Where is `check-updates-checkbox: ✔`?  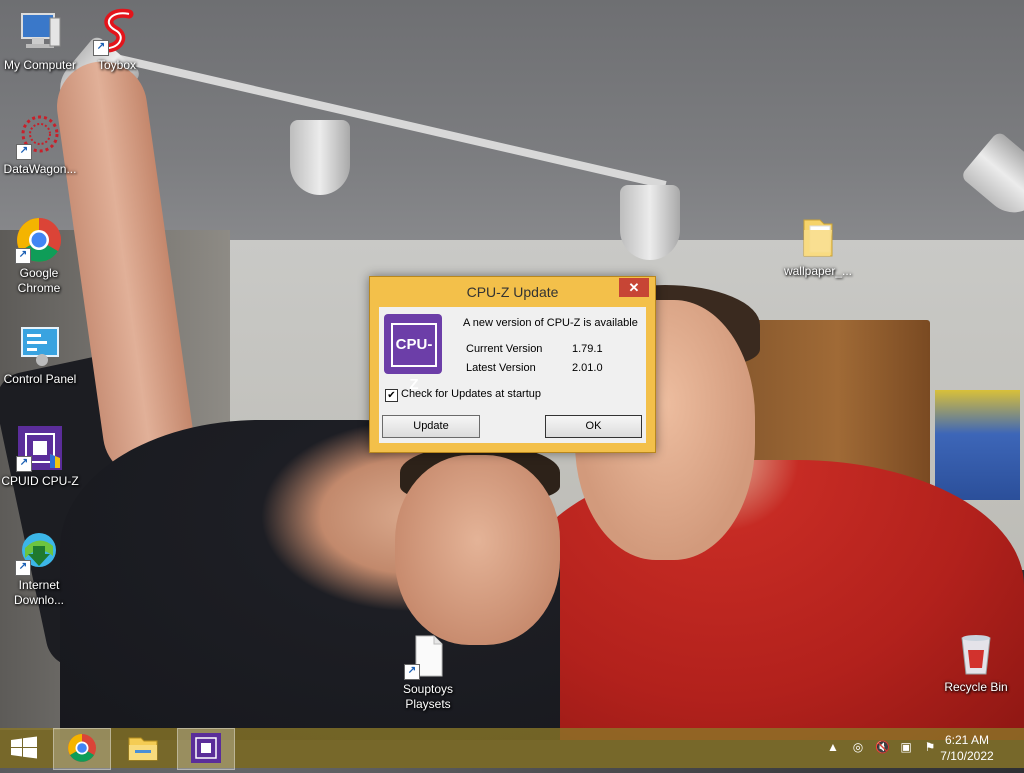
check-updates-checkbox: ✔ is located at coordinates (391, 395).